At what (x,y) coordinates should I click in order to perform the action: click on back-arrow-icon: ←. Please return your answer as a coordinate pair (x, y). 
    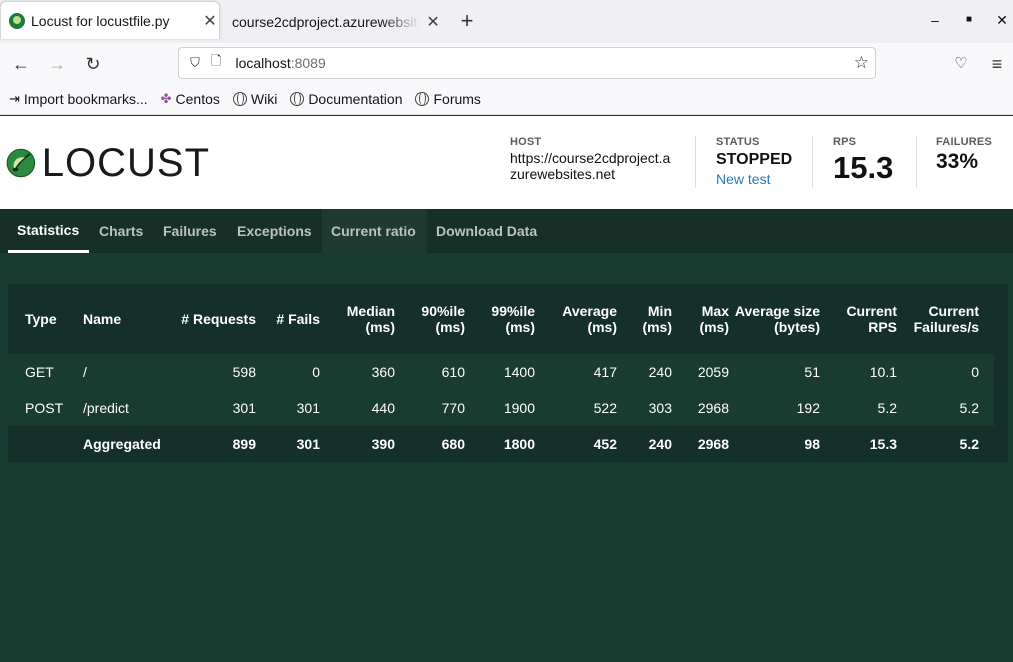
    Looking at the image, I should click on (21, 64).